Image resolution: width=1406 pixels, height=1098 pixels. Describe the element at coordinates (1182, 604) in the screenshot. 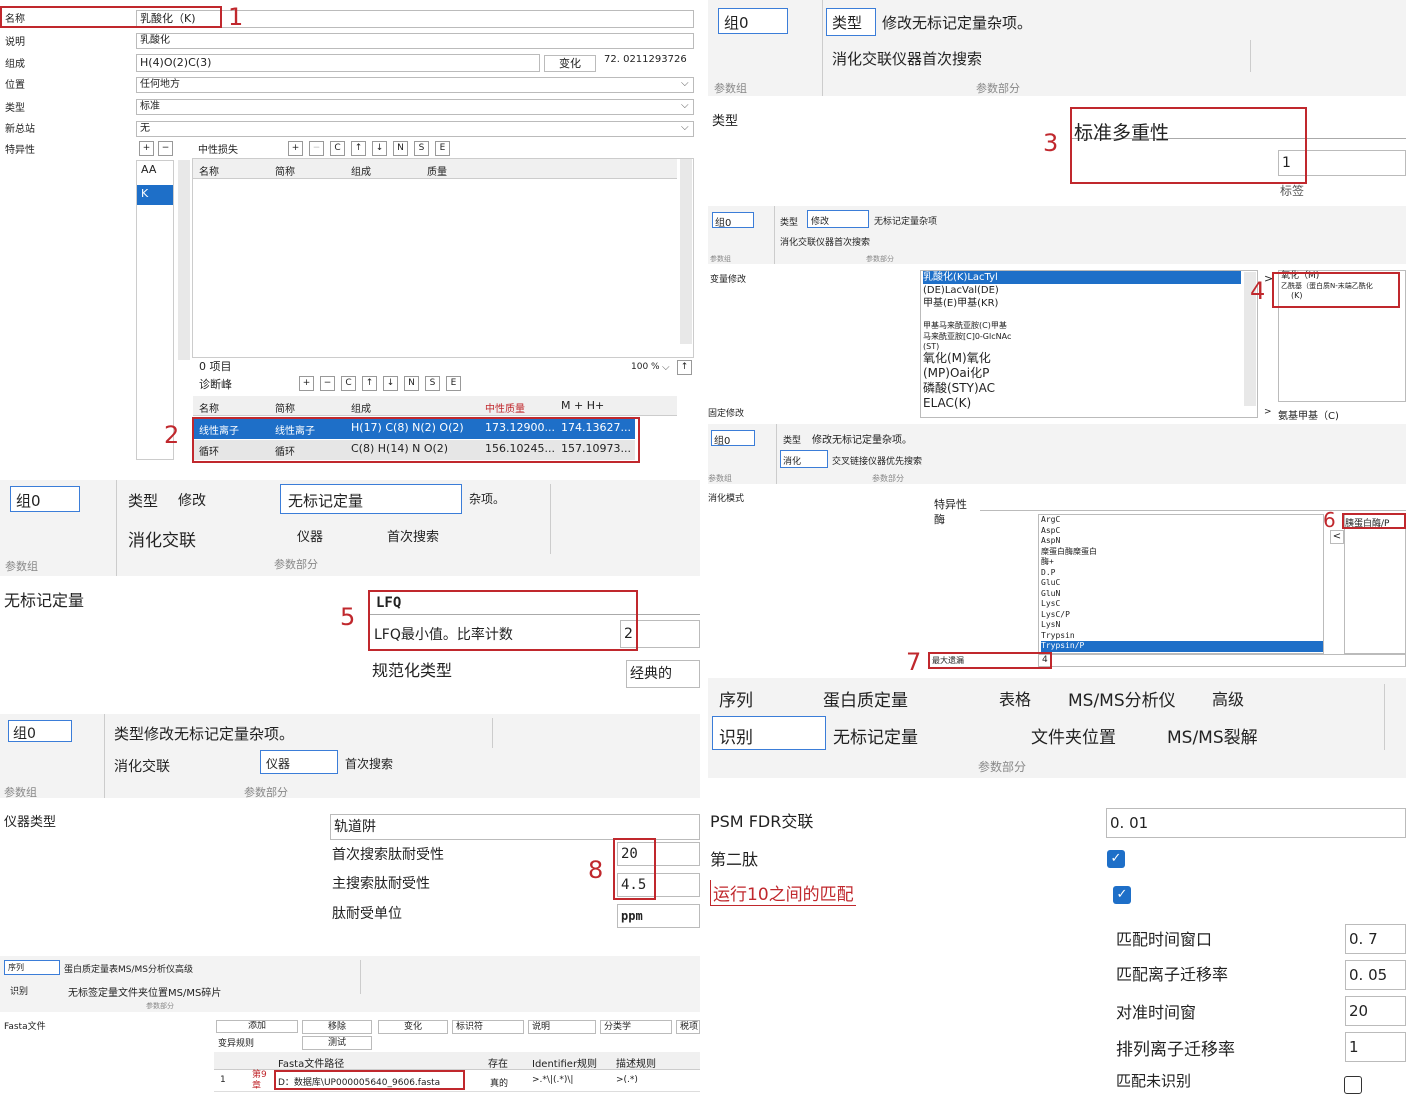

I see `list-item: LysC` at that location.